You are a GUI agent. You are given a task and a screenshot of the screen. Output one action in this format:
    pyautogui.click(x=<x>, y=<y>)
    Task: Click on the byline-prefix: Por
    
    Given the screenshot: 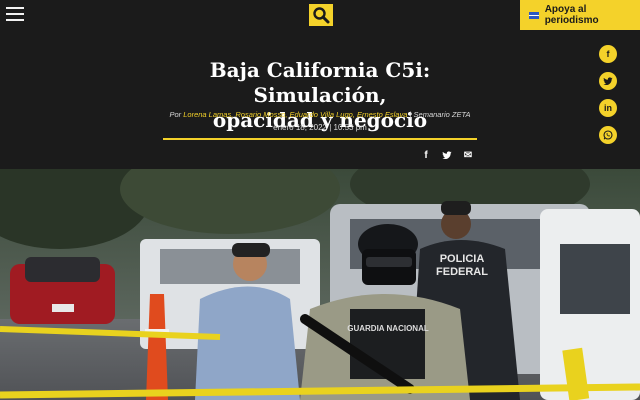 What is the action you would take?
    pyautogui.click(x=175, y=114)
    